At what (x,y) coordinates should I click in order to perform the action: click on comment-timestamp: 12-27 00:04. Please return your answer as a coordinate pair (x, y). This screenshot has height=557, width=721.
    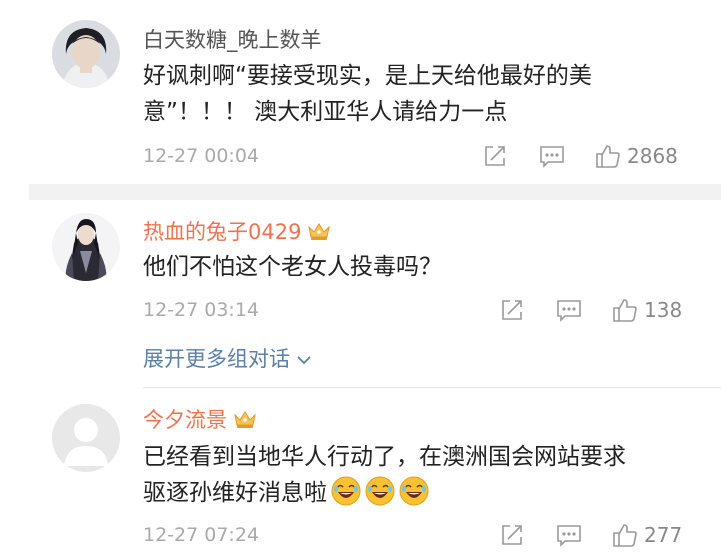
    Looking at the image, I should click on (201, 156).